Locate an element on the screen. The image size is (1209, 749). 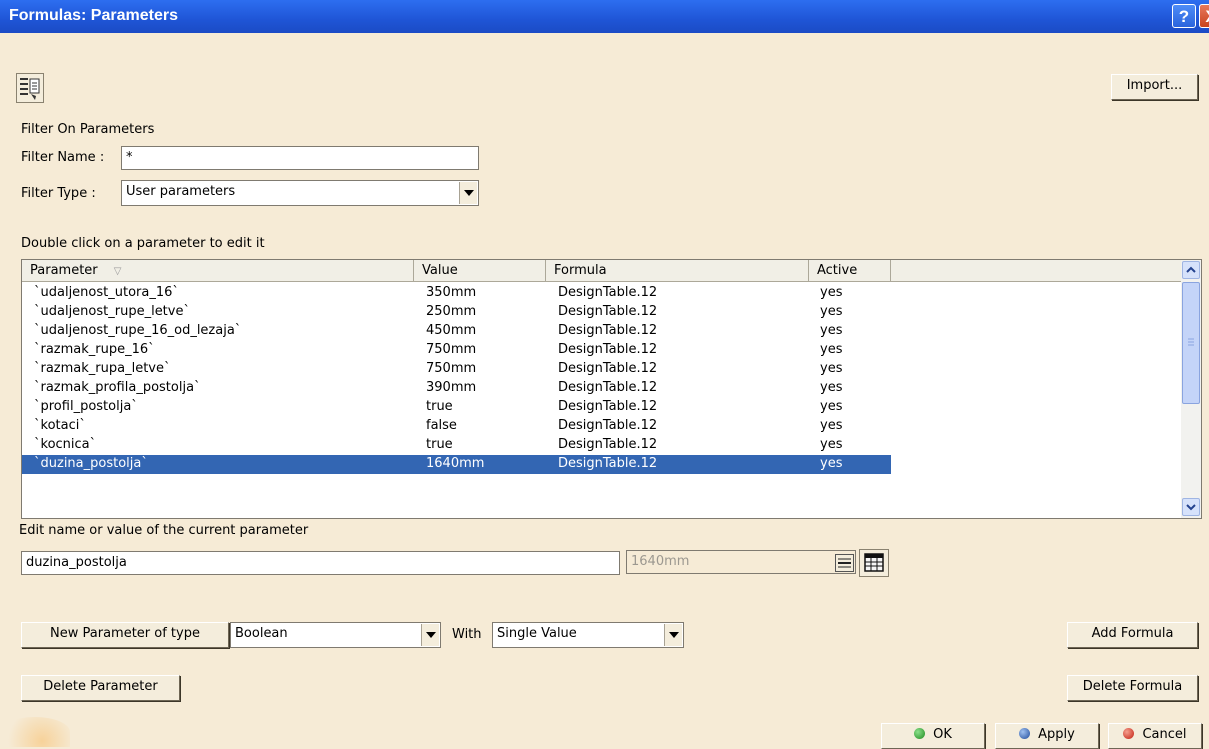
new-parameter-type-select: Boolean is located at coordinates (335, 635).